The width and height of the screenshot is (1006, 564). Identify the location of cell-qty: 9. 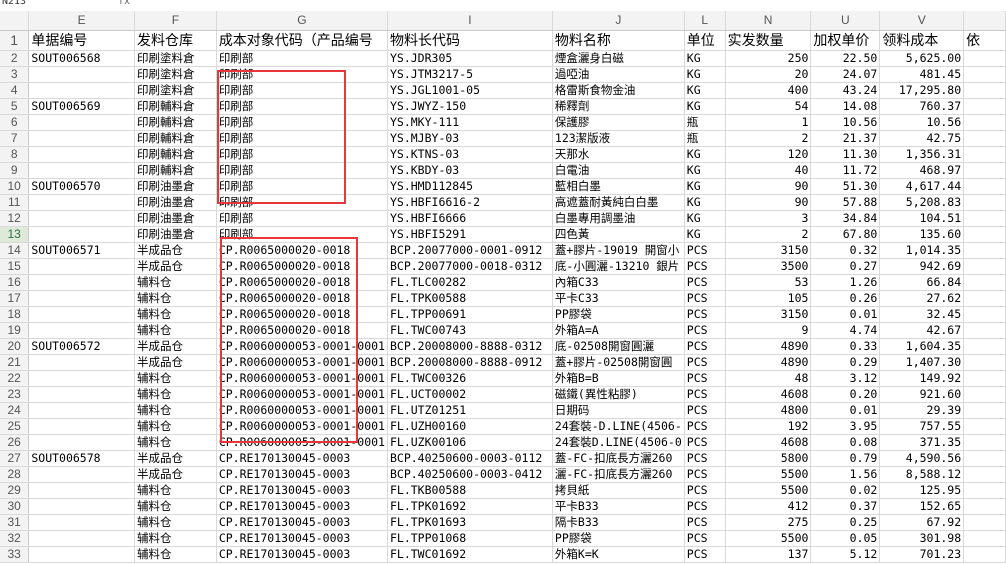
(768, 330).